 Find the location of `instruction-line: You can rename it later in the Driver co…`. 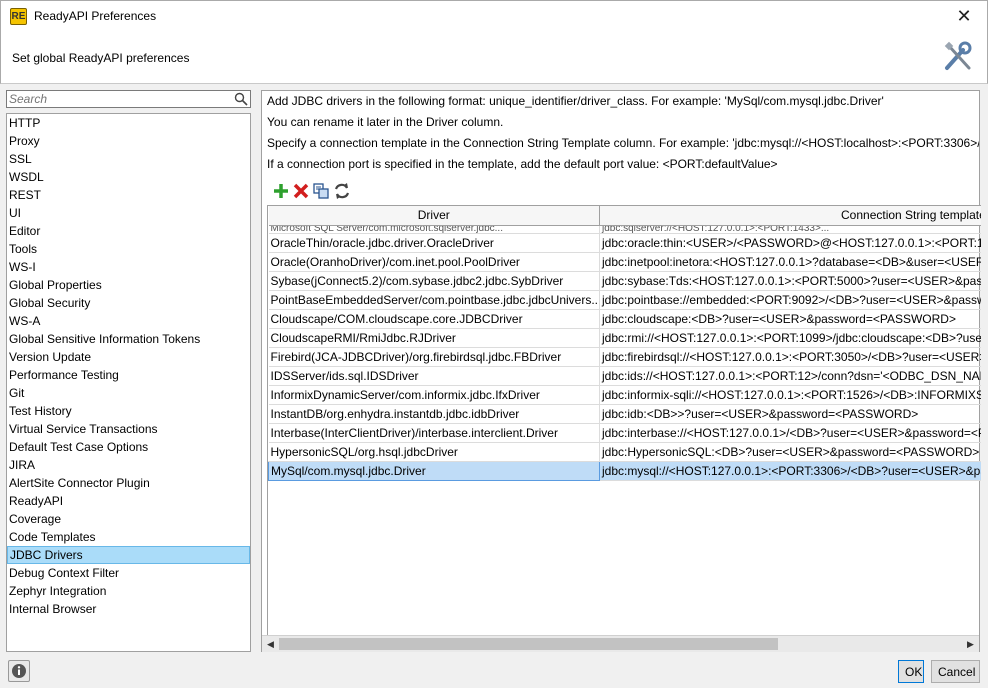

instruction-line: You can rename it later in the Driver co… is located at coordinates (385, 122).